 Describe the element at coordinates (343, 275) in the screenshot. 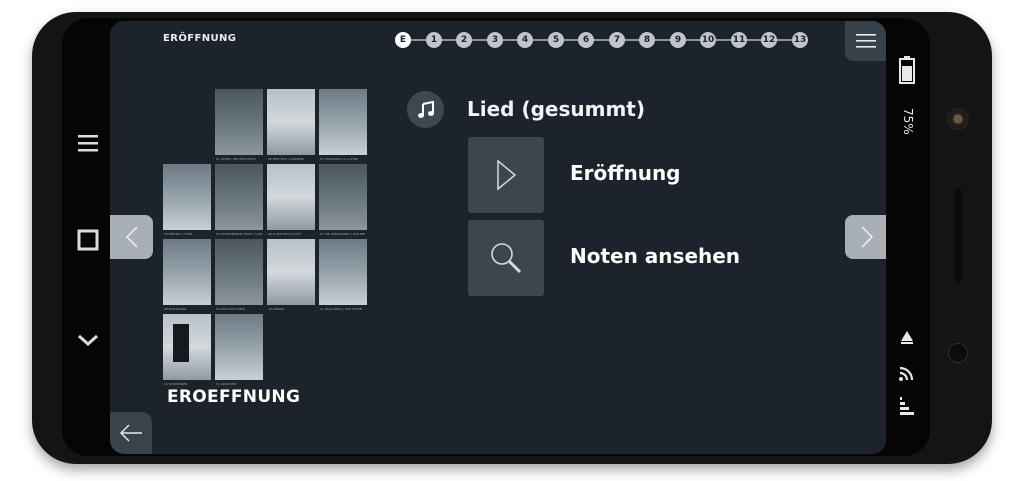

I see `thumbnail: 11 ERLAUBNIS | DES TOTEN` at that location.